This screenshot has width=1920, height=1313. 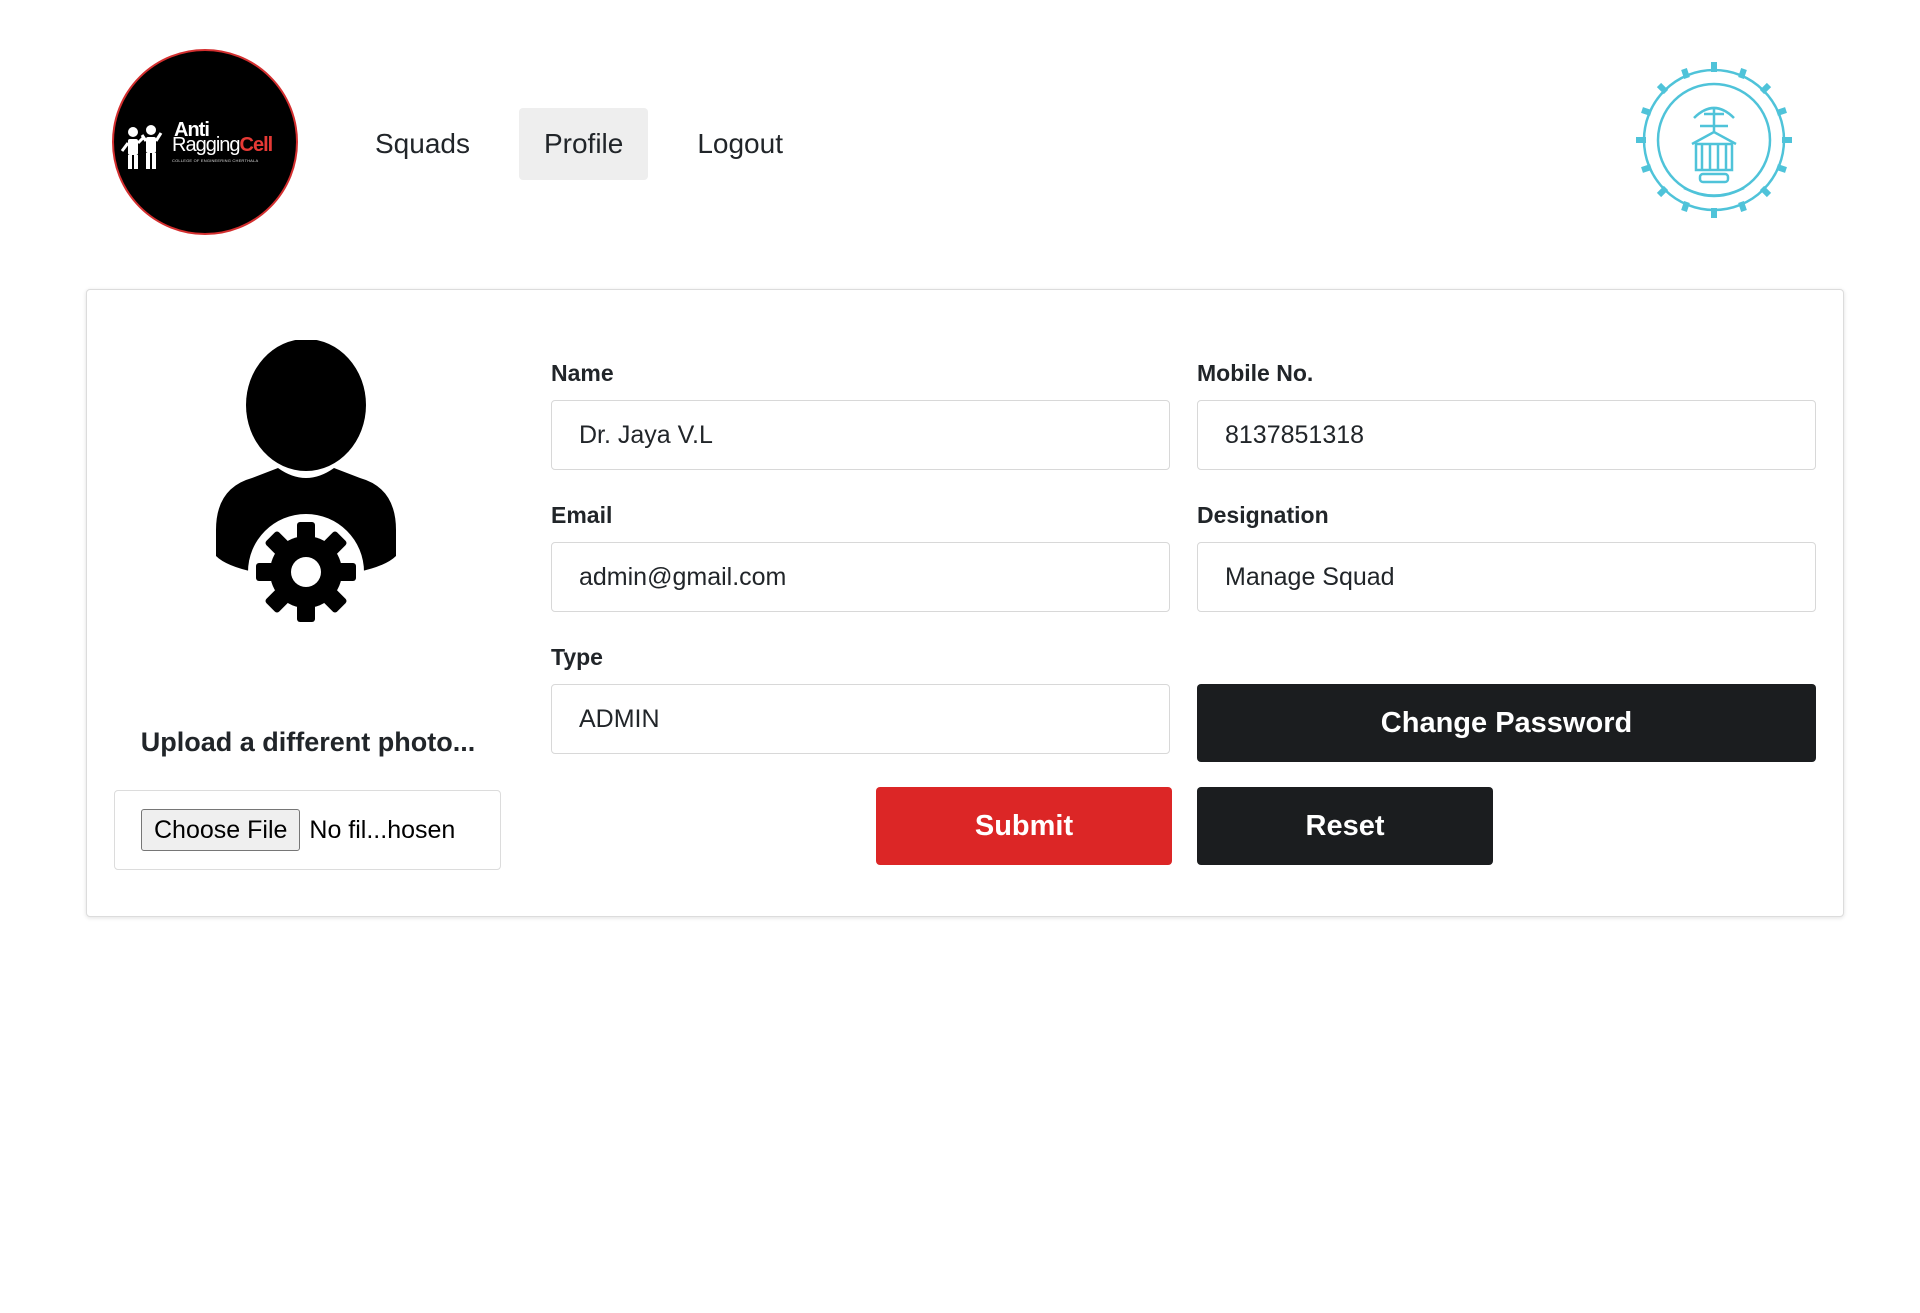 What do you see at coordinates (1506, 435) in the screenshot?
I see `mobile-input: 8137851318` at bounding box center [1506, 435].